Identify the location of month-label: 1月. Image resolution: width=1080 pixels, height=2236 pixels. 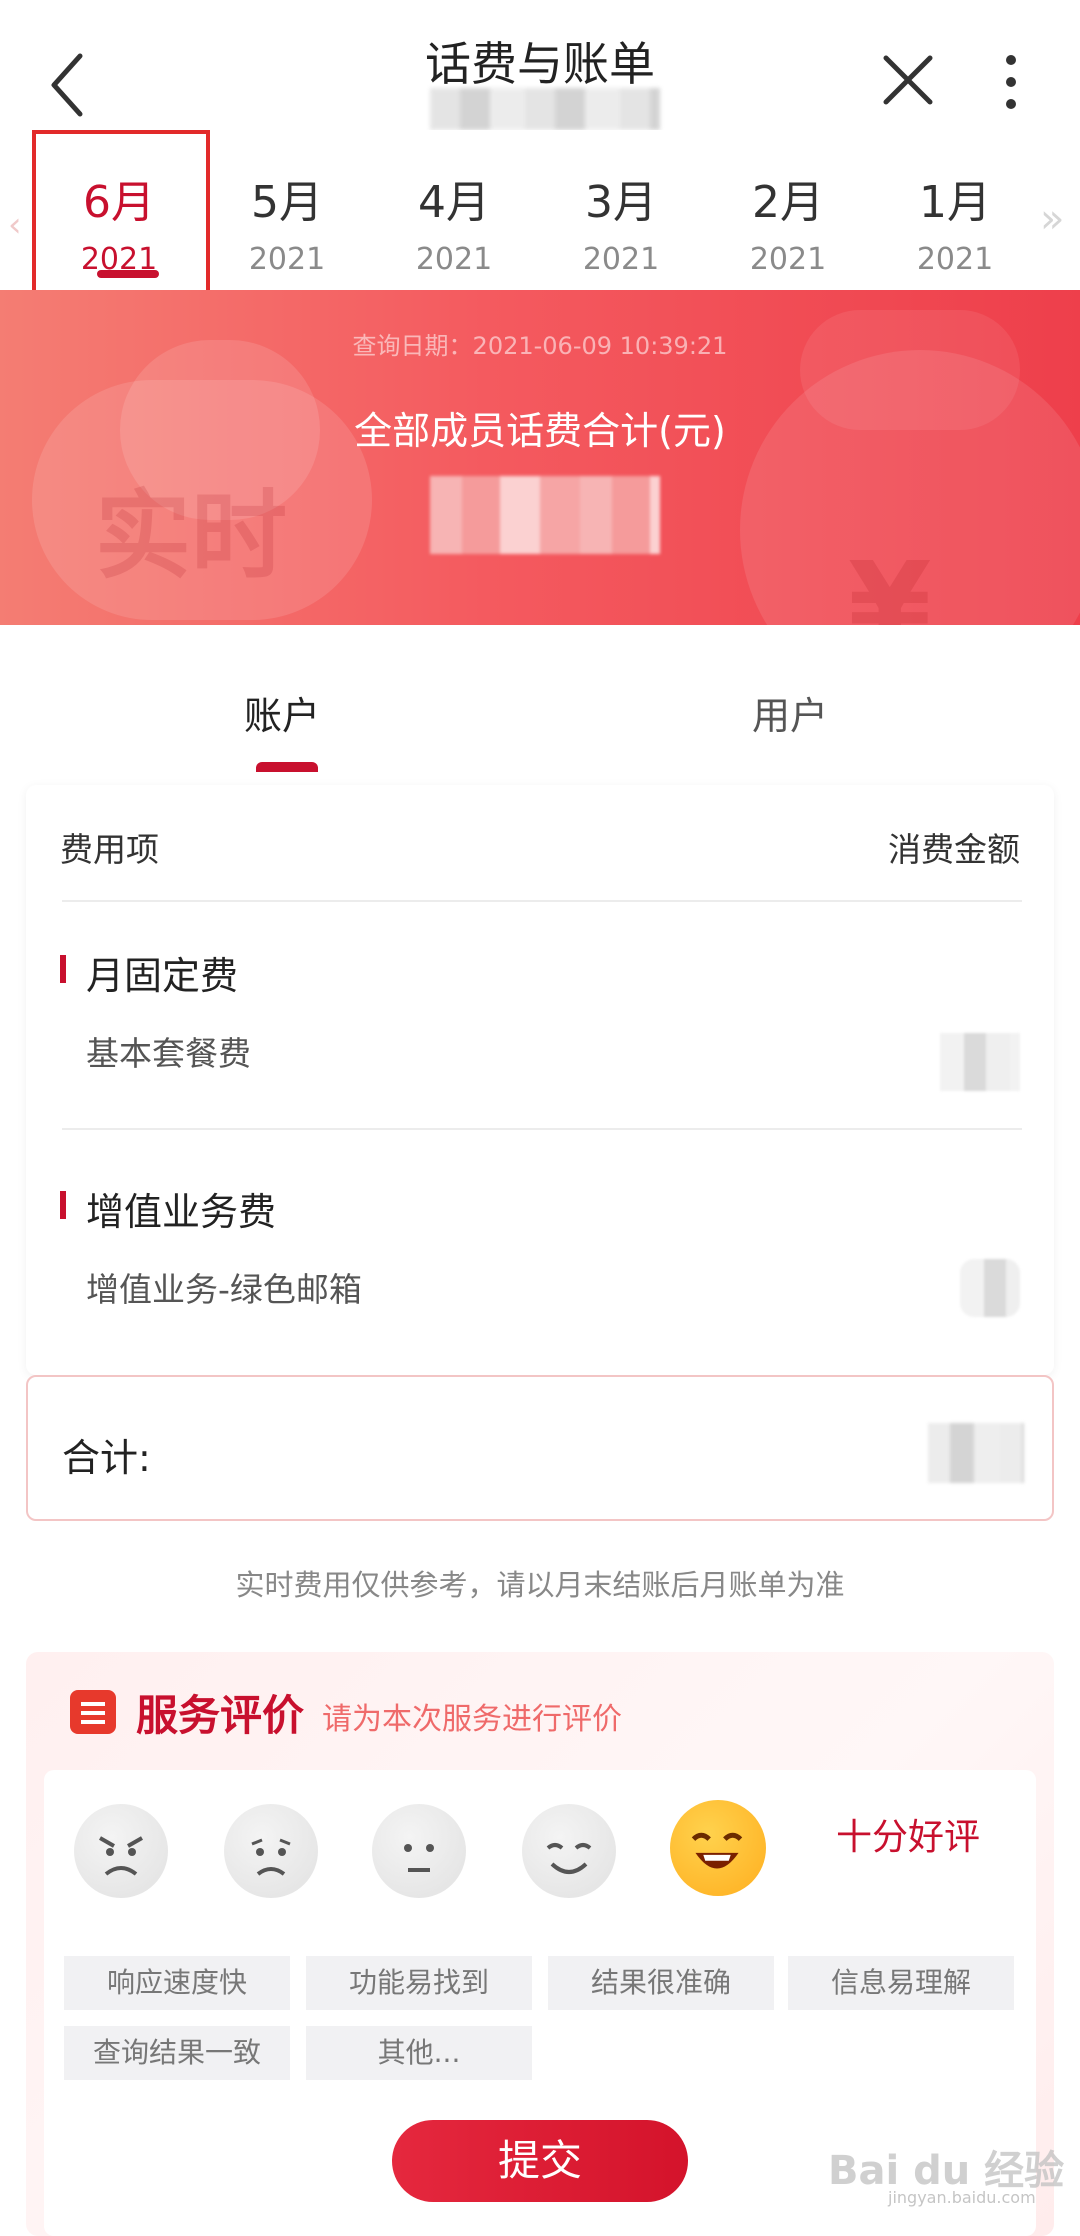
(955, 202).